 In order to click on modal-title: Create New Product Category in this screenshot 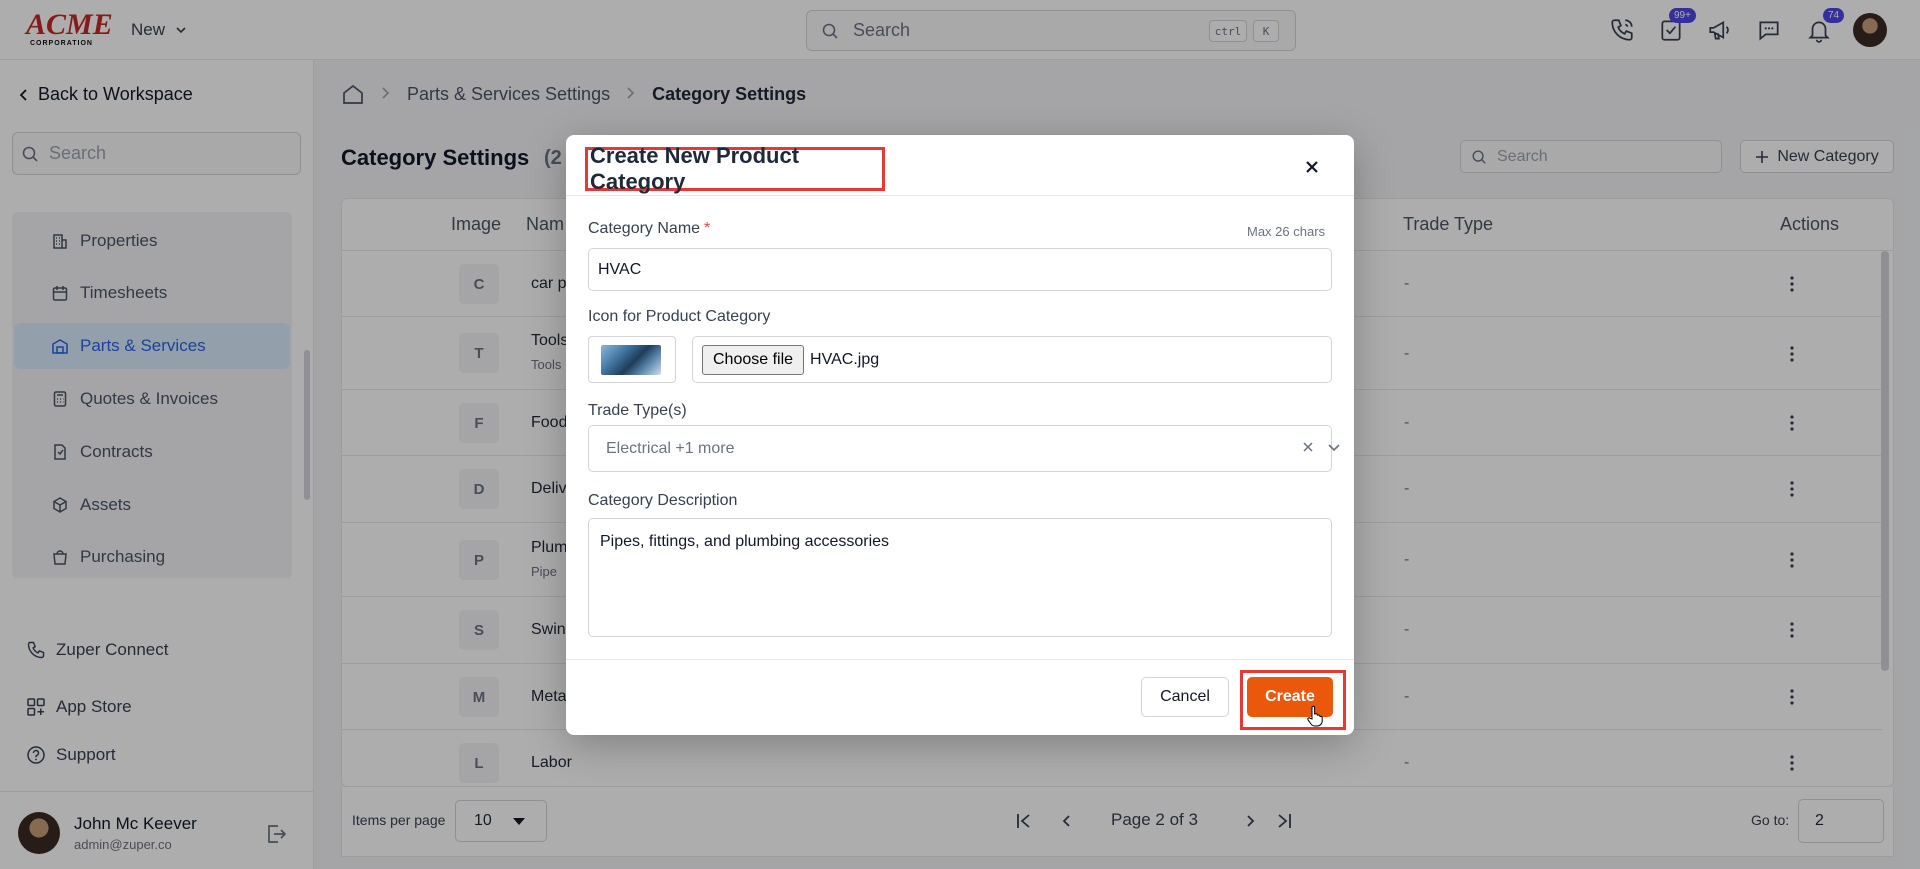, I will do `click(735, 168)`.